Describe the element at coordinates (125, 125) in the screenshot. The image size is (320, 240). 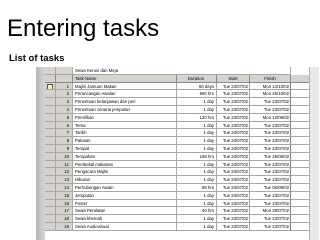
I see `task-name-cell: Tema` at that location.